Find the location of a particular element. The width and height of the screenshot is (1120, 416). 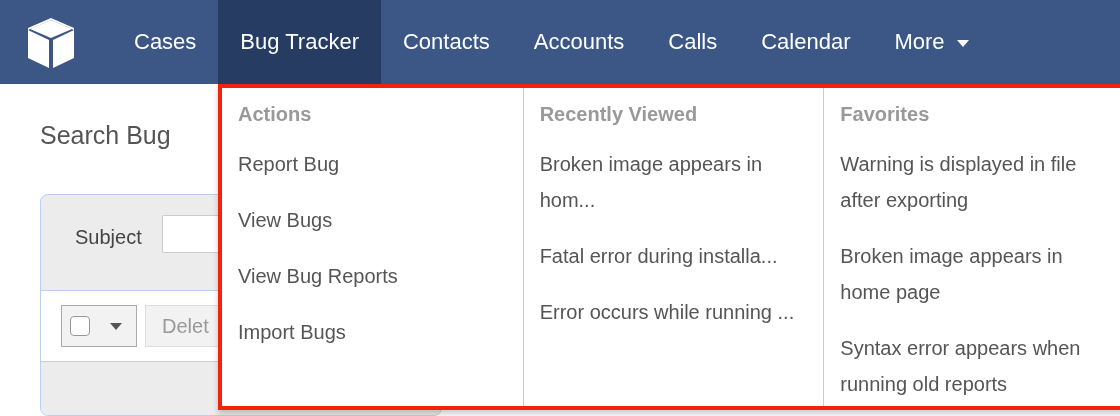

menu-section-title: Recently Viewed is located at coordinates (619, 114).